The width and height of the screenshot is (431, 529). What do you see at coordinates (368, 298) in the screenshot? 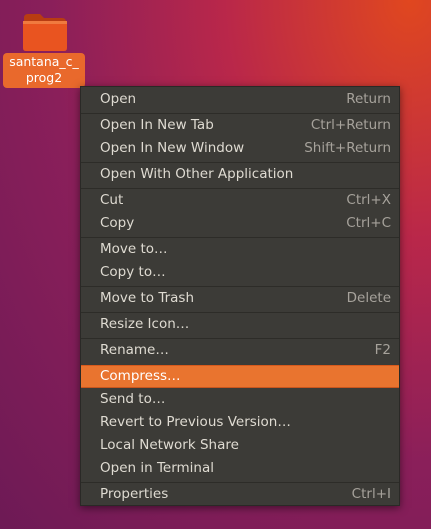
I see `menu-item-accelerator: Delete` at bounding box center [368, 298].